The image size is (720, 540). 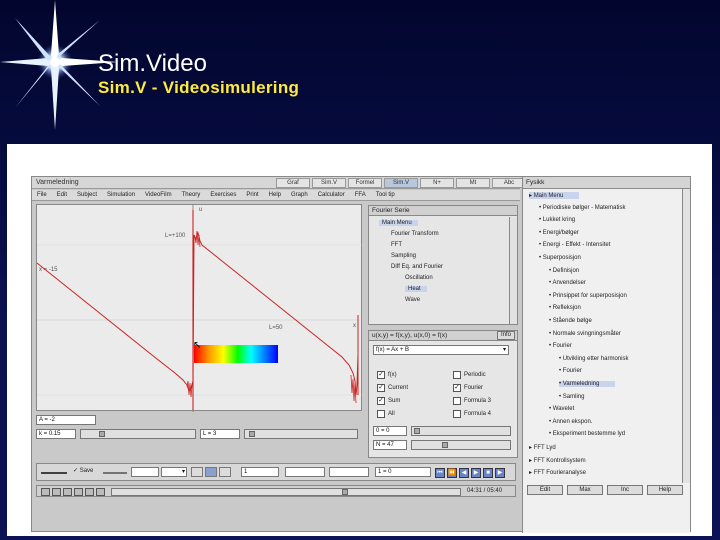 I want to click on check-fx: ✓ f(x), so click(x=387, y=375).